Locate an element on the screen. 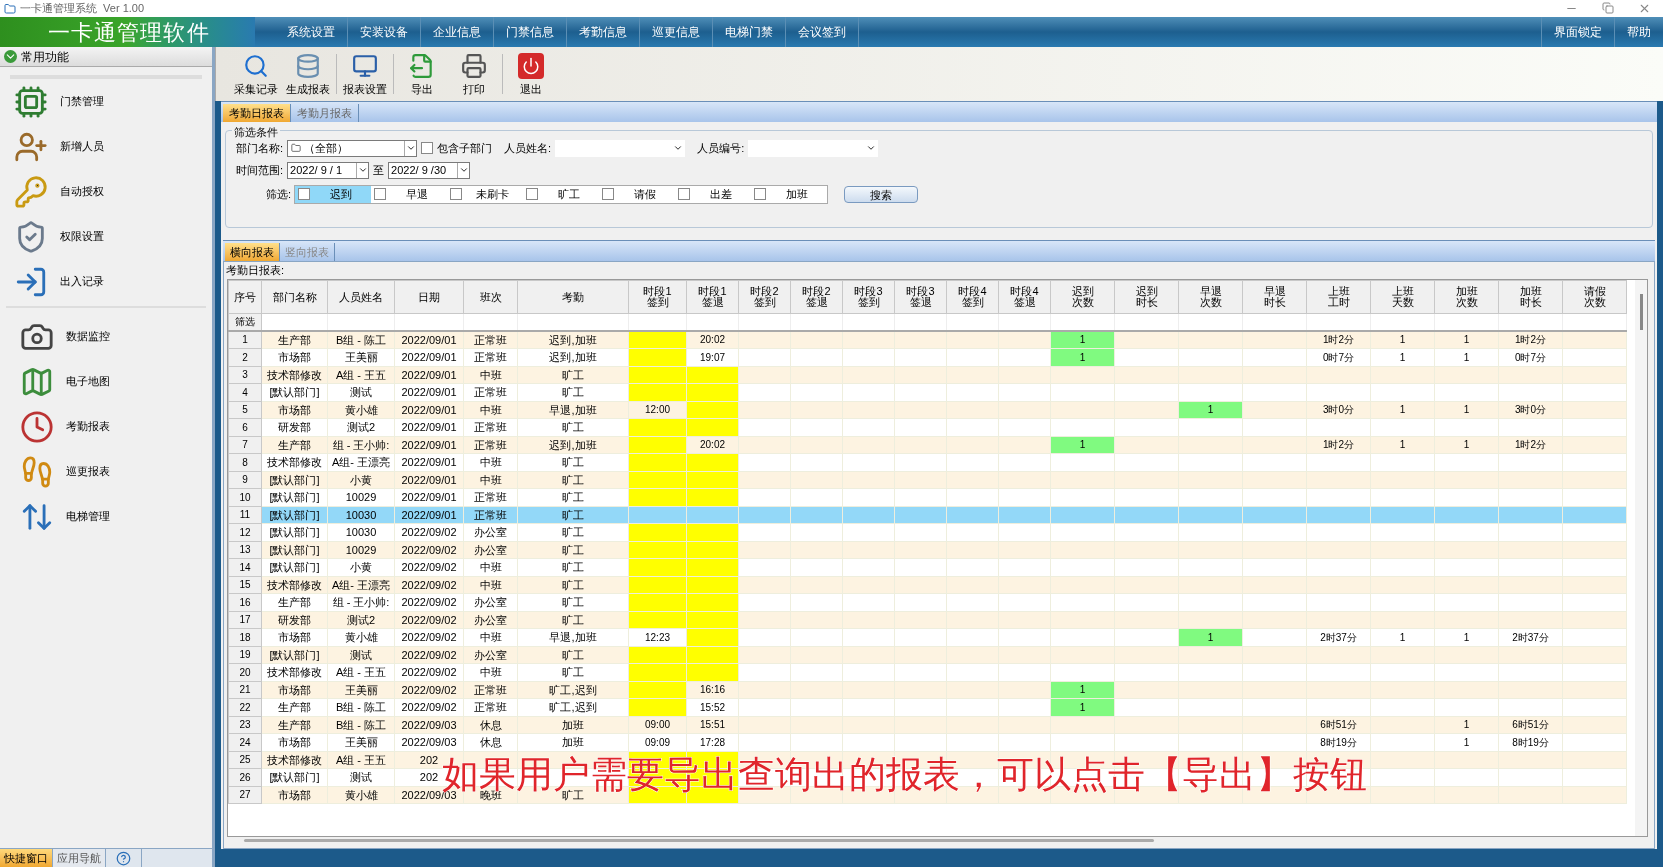 This screenshot has height=867, width=1663. column-header: 人员姓名 is located at coordinates (361, 297).